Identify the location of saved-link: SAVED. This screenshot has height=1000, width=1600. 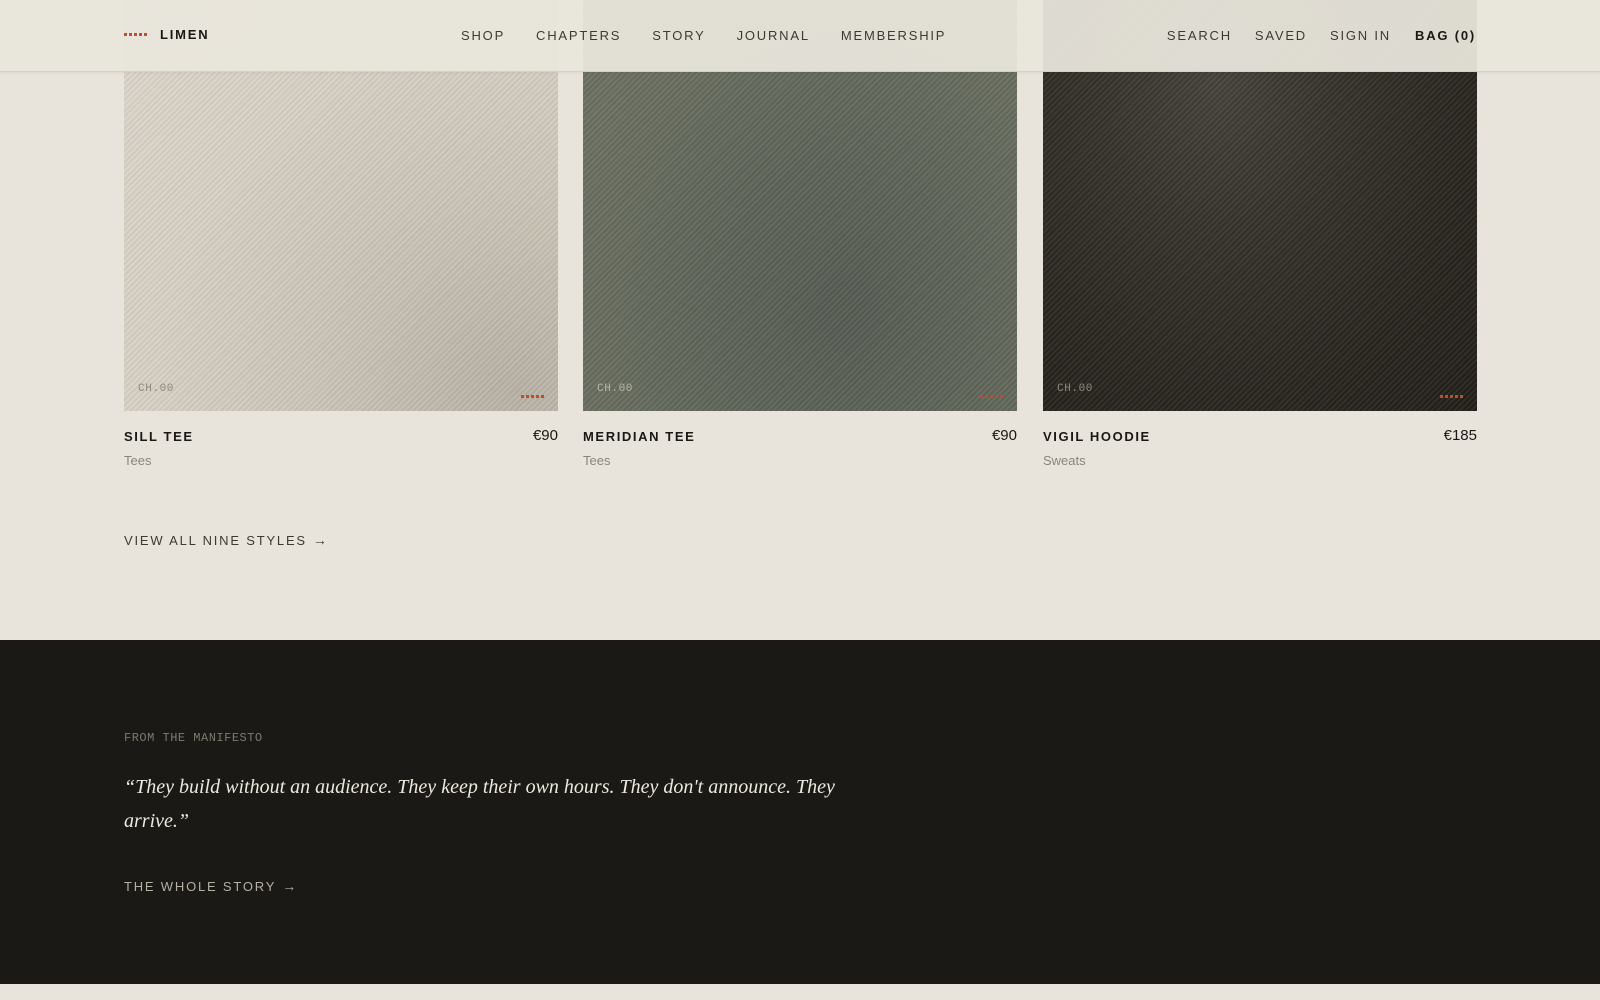
(1281, 35).